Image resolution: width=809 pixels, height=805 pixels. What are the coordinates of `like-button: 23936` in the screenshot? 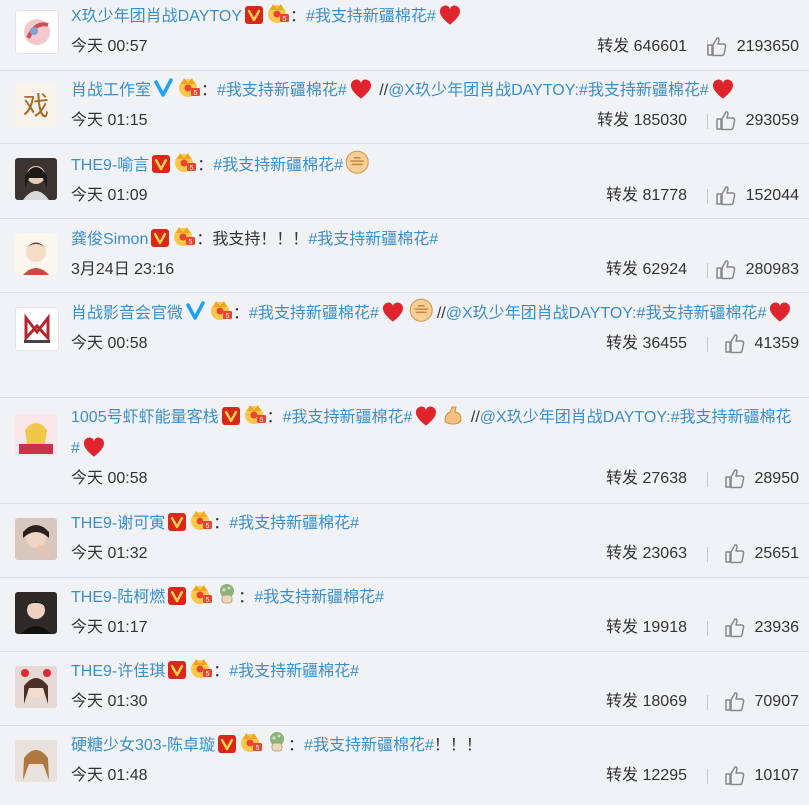 It's located at (761, 628).